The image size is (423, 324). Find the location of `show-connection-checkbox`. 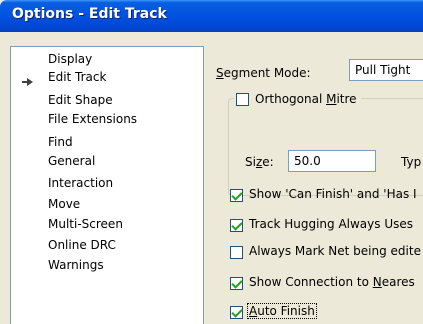

show-connection-checkbox is located at coordinates (236, 283).